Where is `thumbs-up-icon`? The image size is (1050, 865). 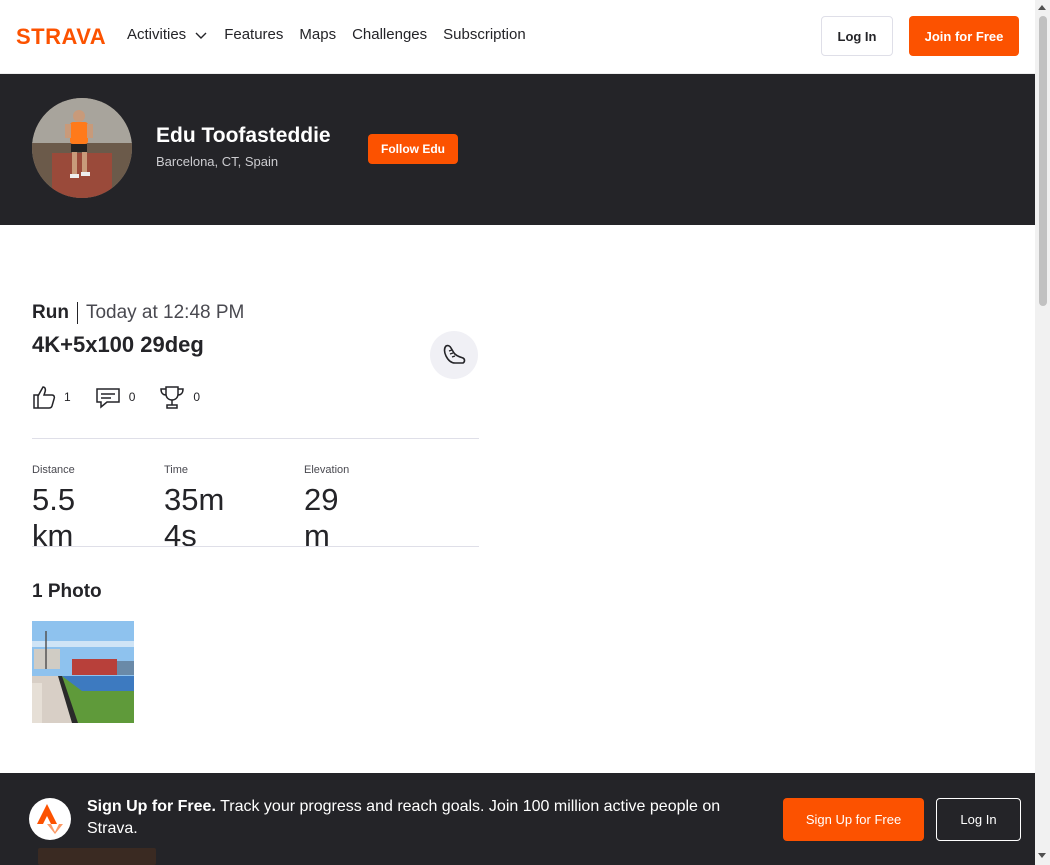 thumbs-up-icon is located at coordinates (44, 397).